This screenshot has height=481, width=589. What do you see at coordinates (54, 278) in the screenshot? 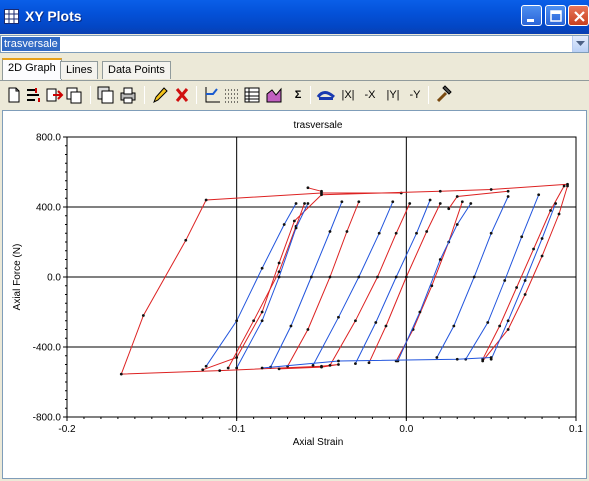
I see `y-tick-label: 0.0` at bounding box center [54, 278].